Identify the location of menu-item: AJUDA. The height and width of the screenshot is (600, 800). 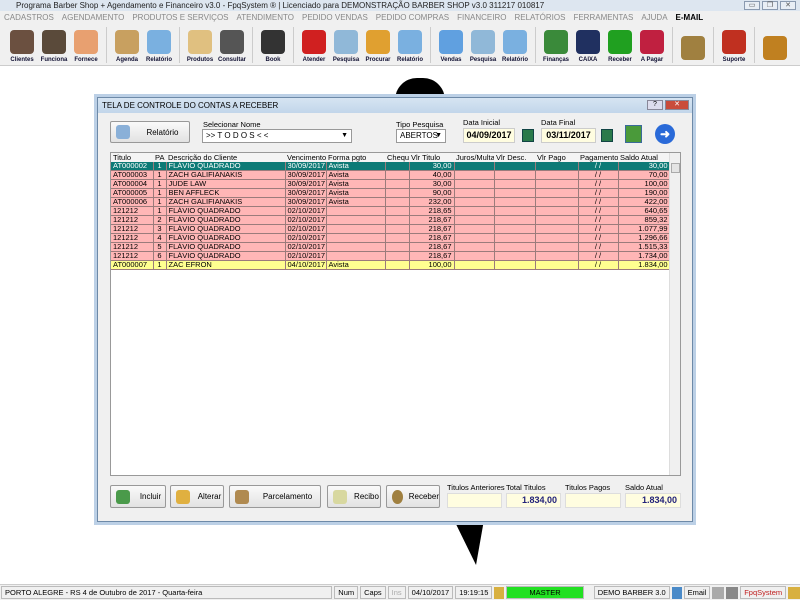
(654, 18).